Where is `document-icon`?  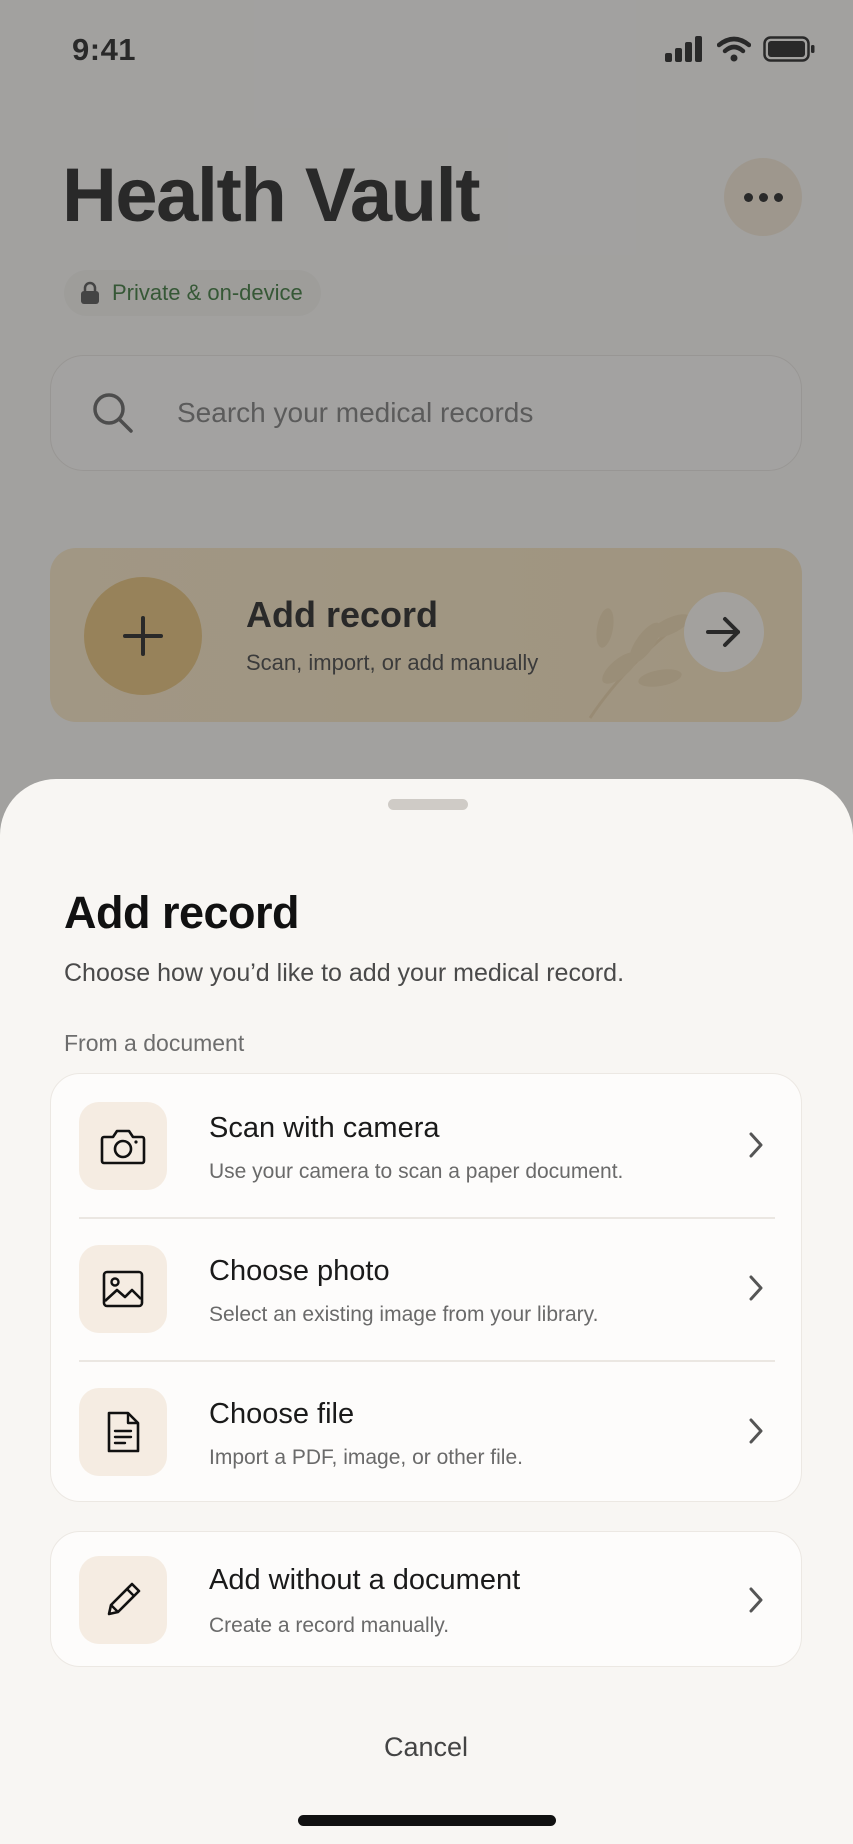 document-icon is located at coordinates (123, 1432).